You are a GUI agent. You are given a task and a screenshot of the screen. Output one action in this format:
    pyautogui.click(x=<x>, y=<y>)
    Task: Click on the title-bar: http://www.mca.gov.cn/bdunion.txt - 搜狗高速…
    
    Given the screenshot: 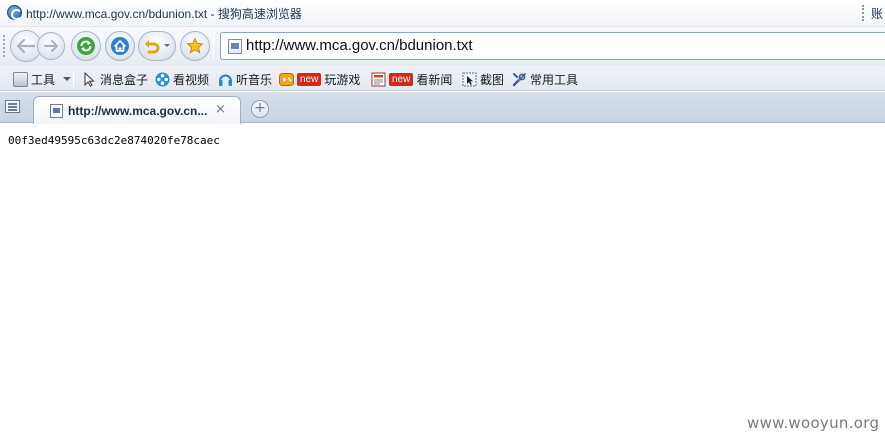 What is the action you would take?
    pyautogui.click(x=442, y=13)
    